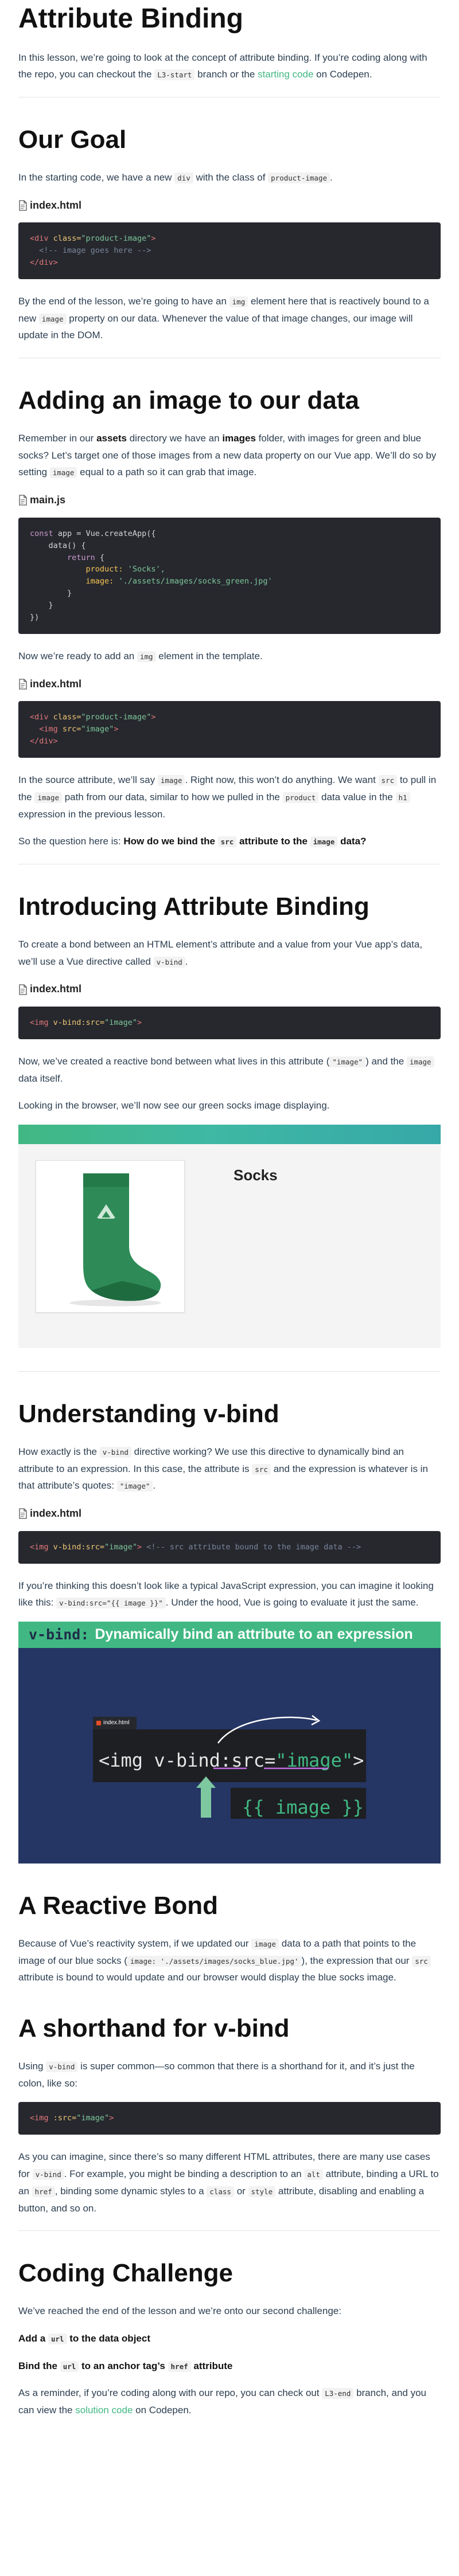 Image resolution: width=459 pixels, height=2576 pixels. Describe the element at coordinates (35, 618) in the screenshot. I see `code-token: })` at that location.